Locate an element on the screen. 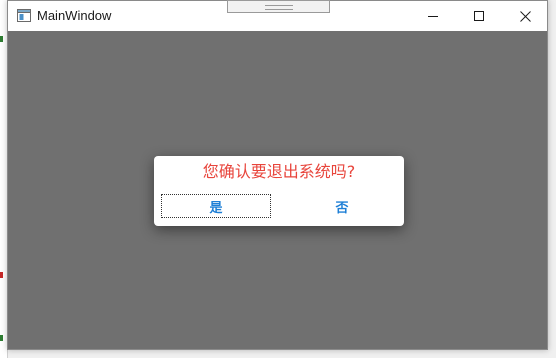  grip-lines-icon is located at coordinates (279, 7).